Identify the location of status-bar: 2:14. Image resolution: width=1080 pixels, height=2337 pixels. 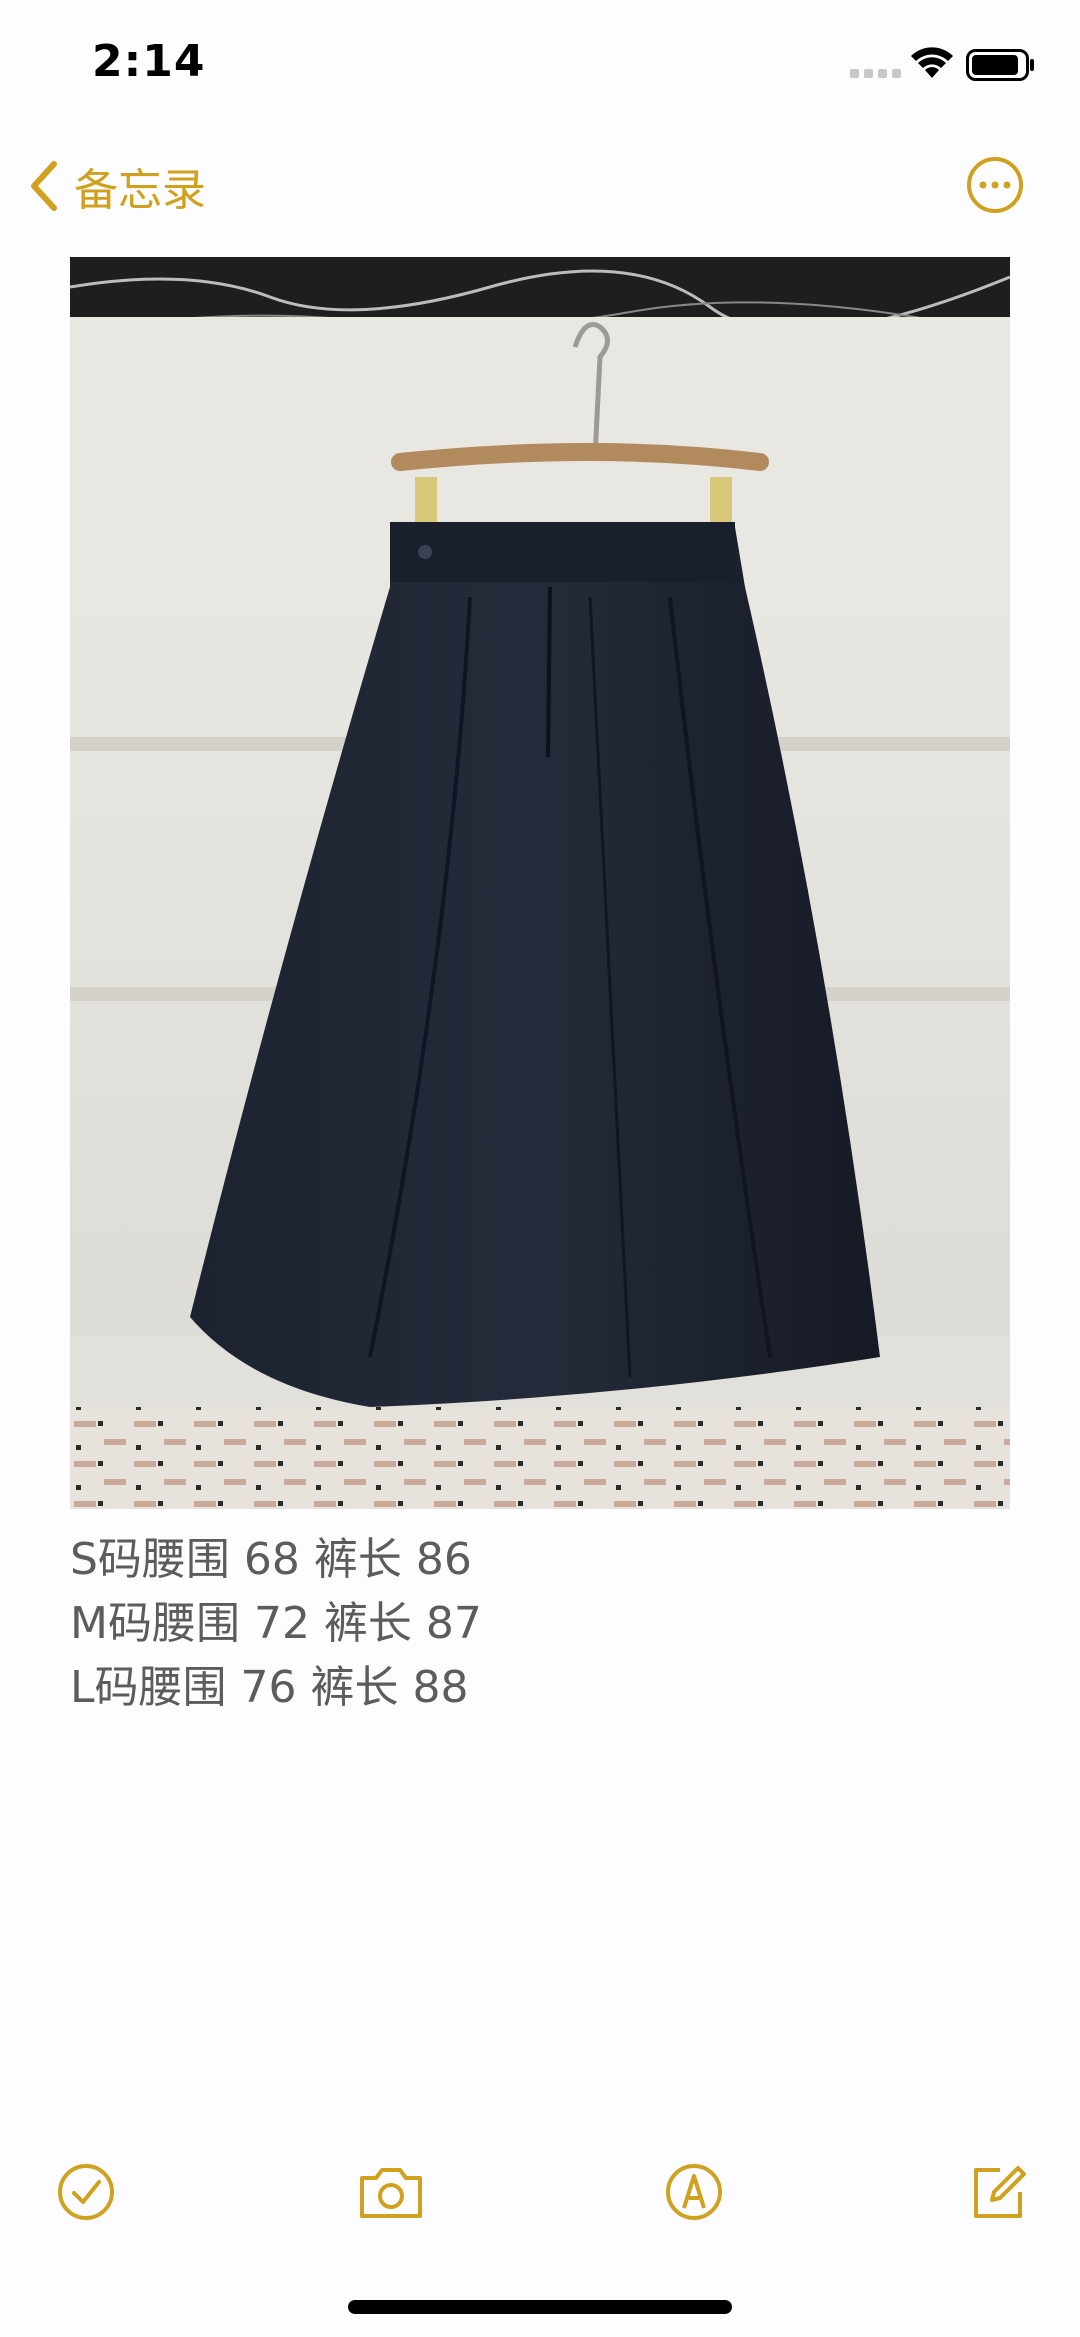
(540, 65).